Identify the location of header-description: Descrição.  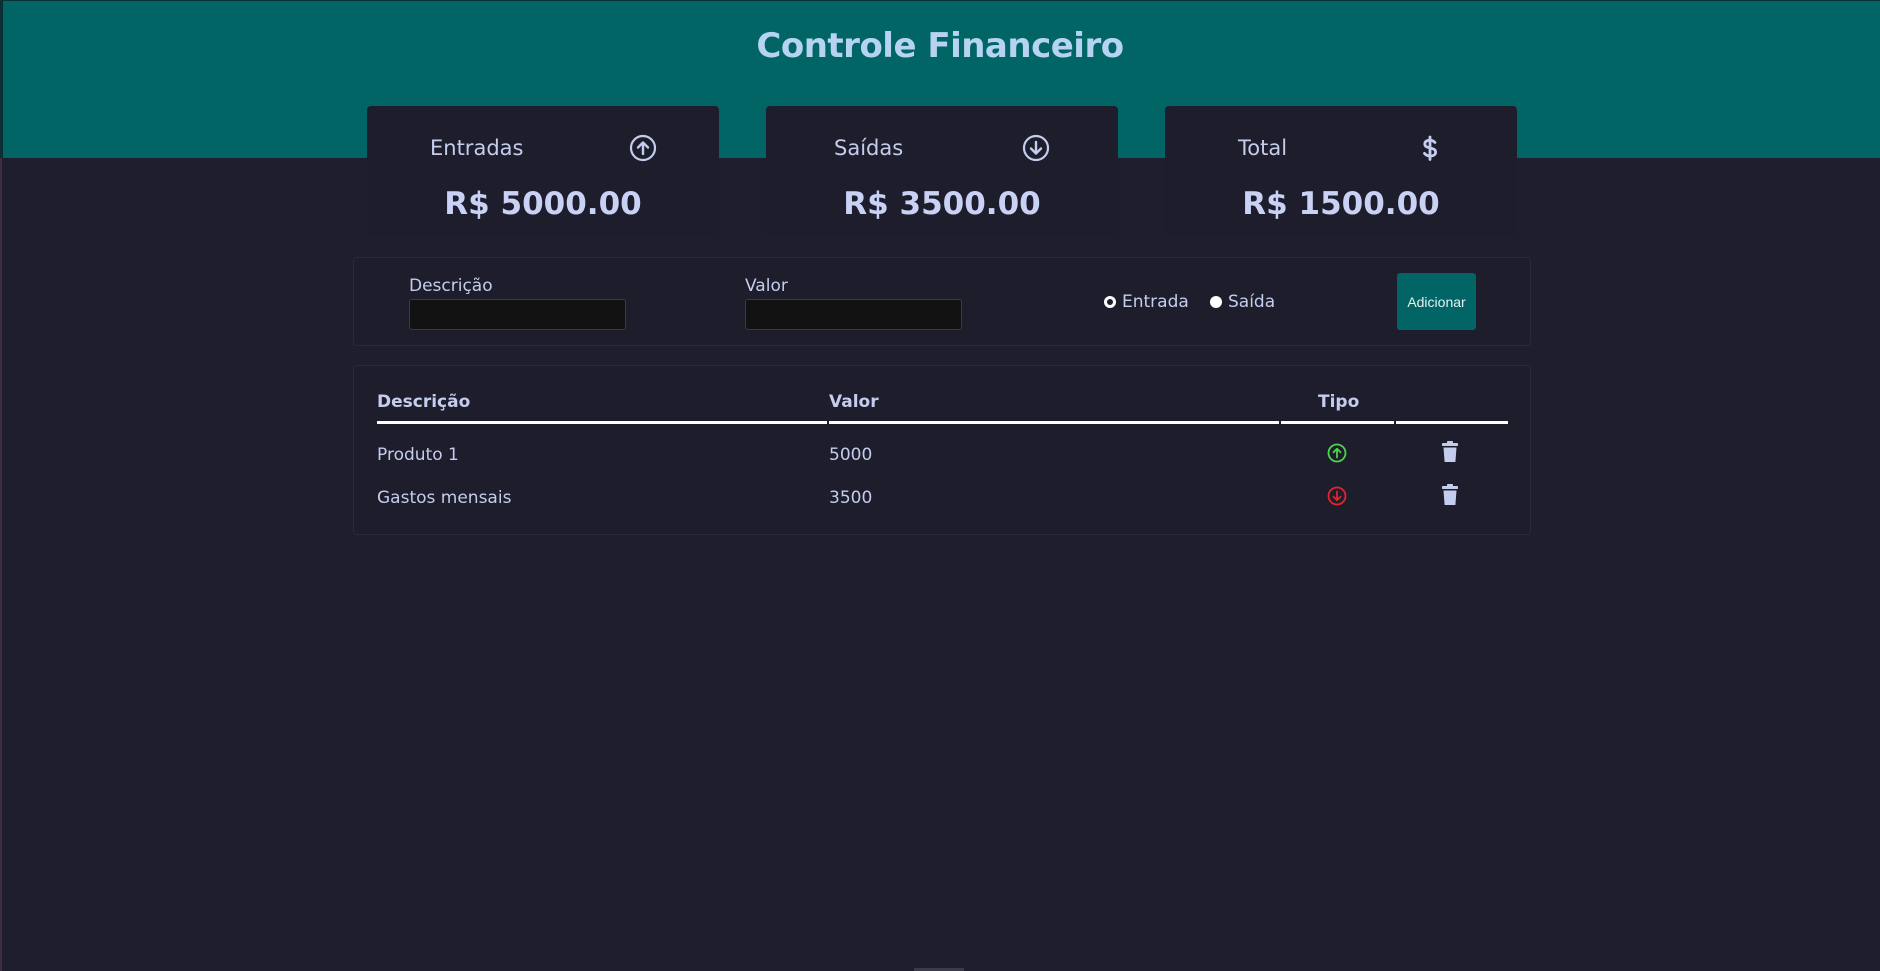
(424, 402).